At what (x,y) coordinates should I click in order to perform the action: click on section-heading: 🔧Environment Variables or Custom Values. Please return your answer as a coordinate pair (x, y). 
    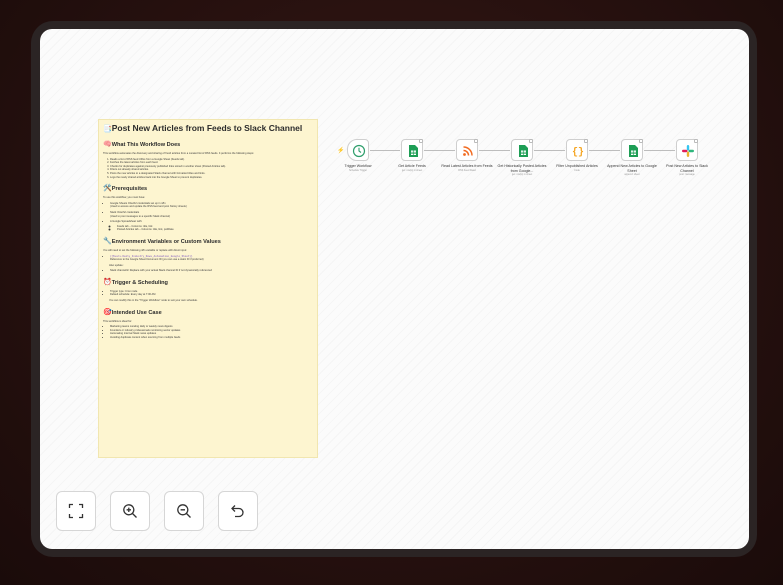
    Looking at the image, I should click on (162, 241).